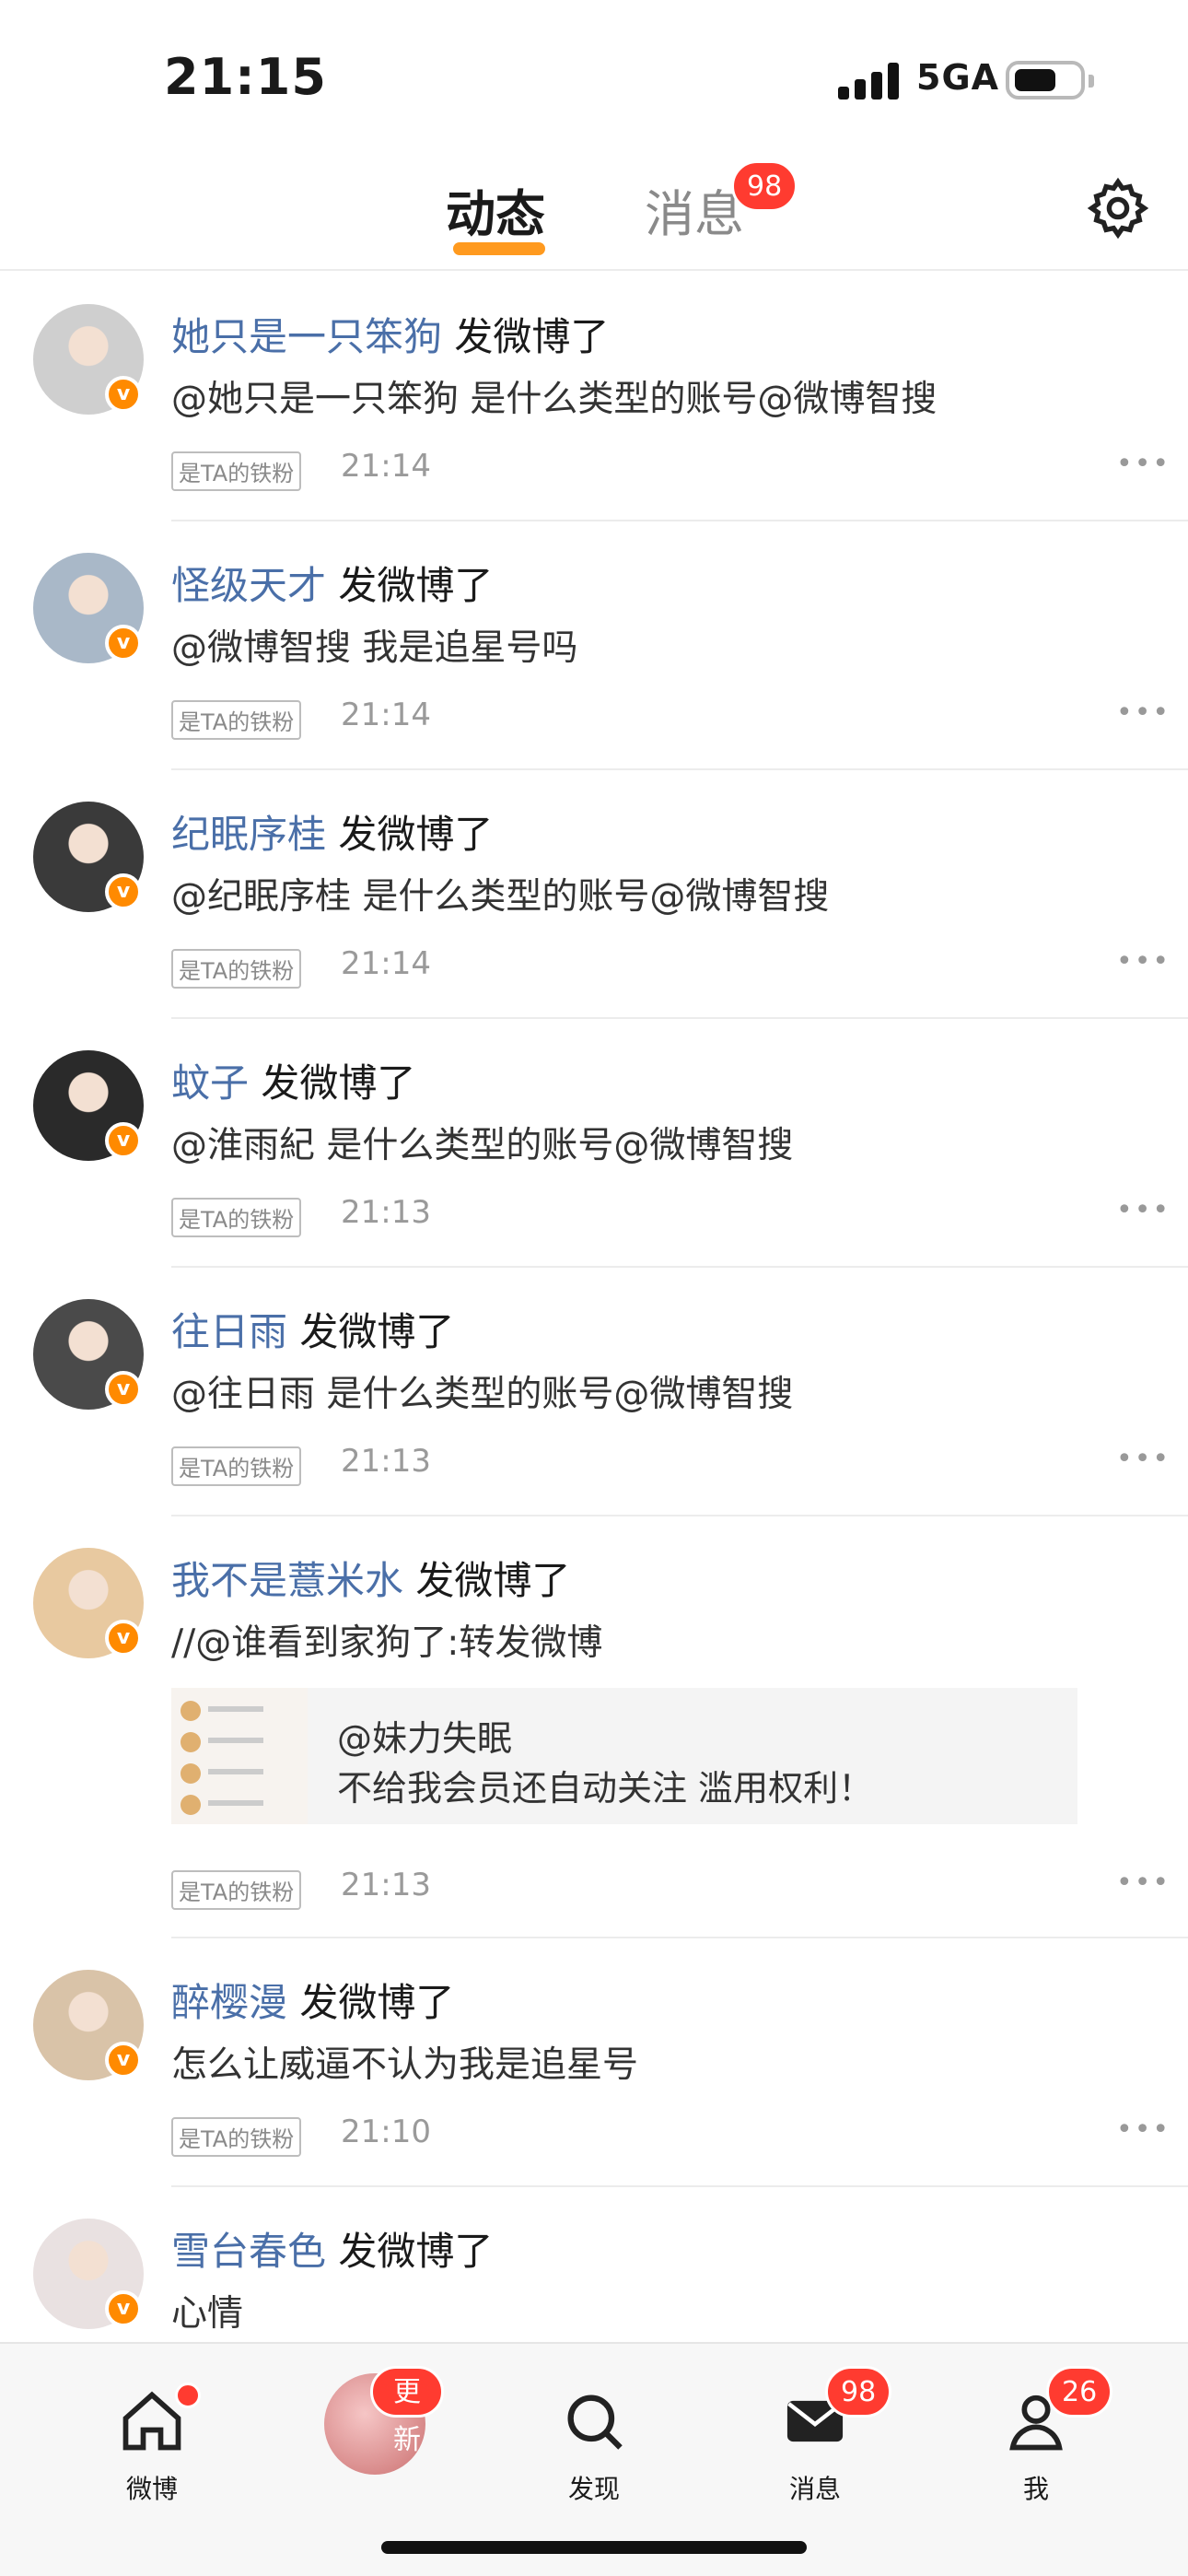  What do you see at coordinates (239, 1756) in the screenshot?
I see `quoted-post-thumbnail` at bounding box center [239, 1756].